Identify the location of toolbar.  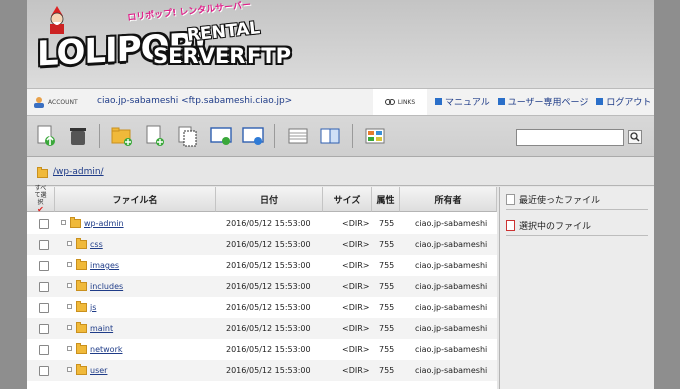
(340, 136).